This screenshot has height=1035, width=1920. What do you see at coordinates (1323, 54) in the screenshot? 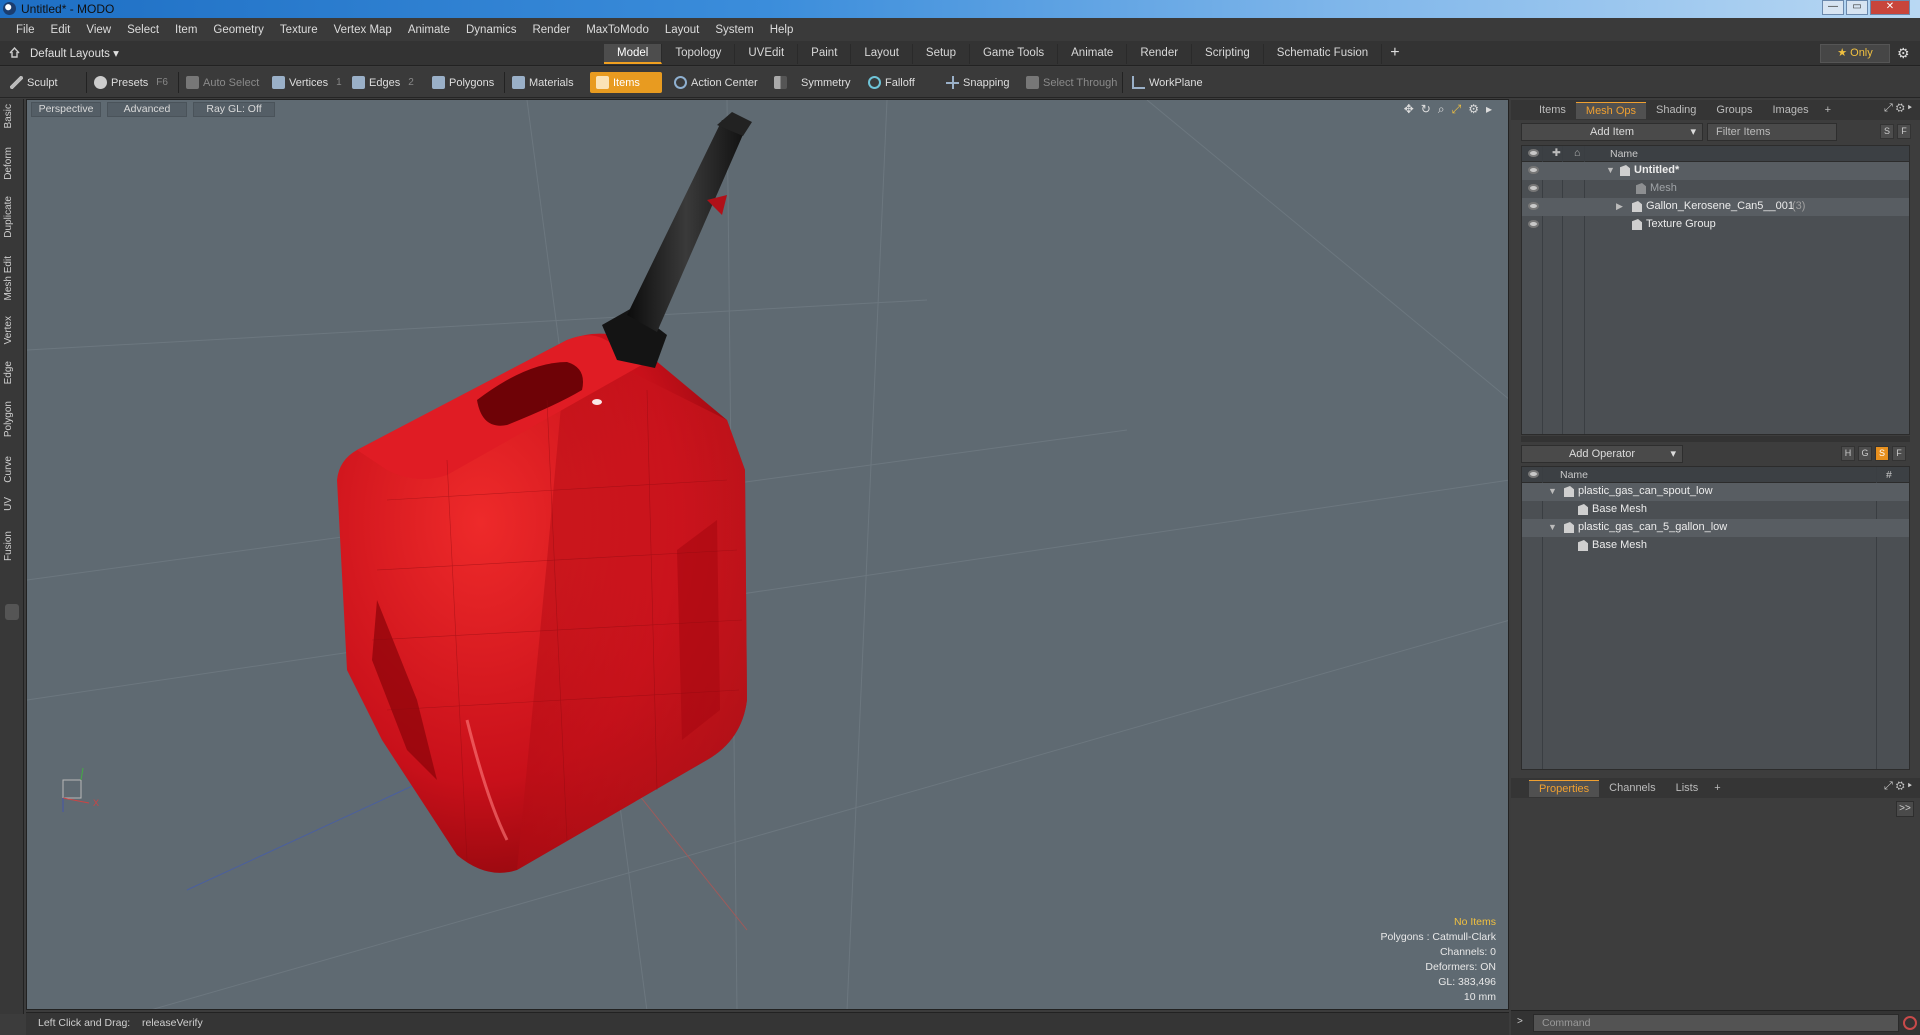
I see `tab-schematic-fusion: Schematic Fusion` at bounding box center [1323, 54].